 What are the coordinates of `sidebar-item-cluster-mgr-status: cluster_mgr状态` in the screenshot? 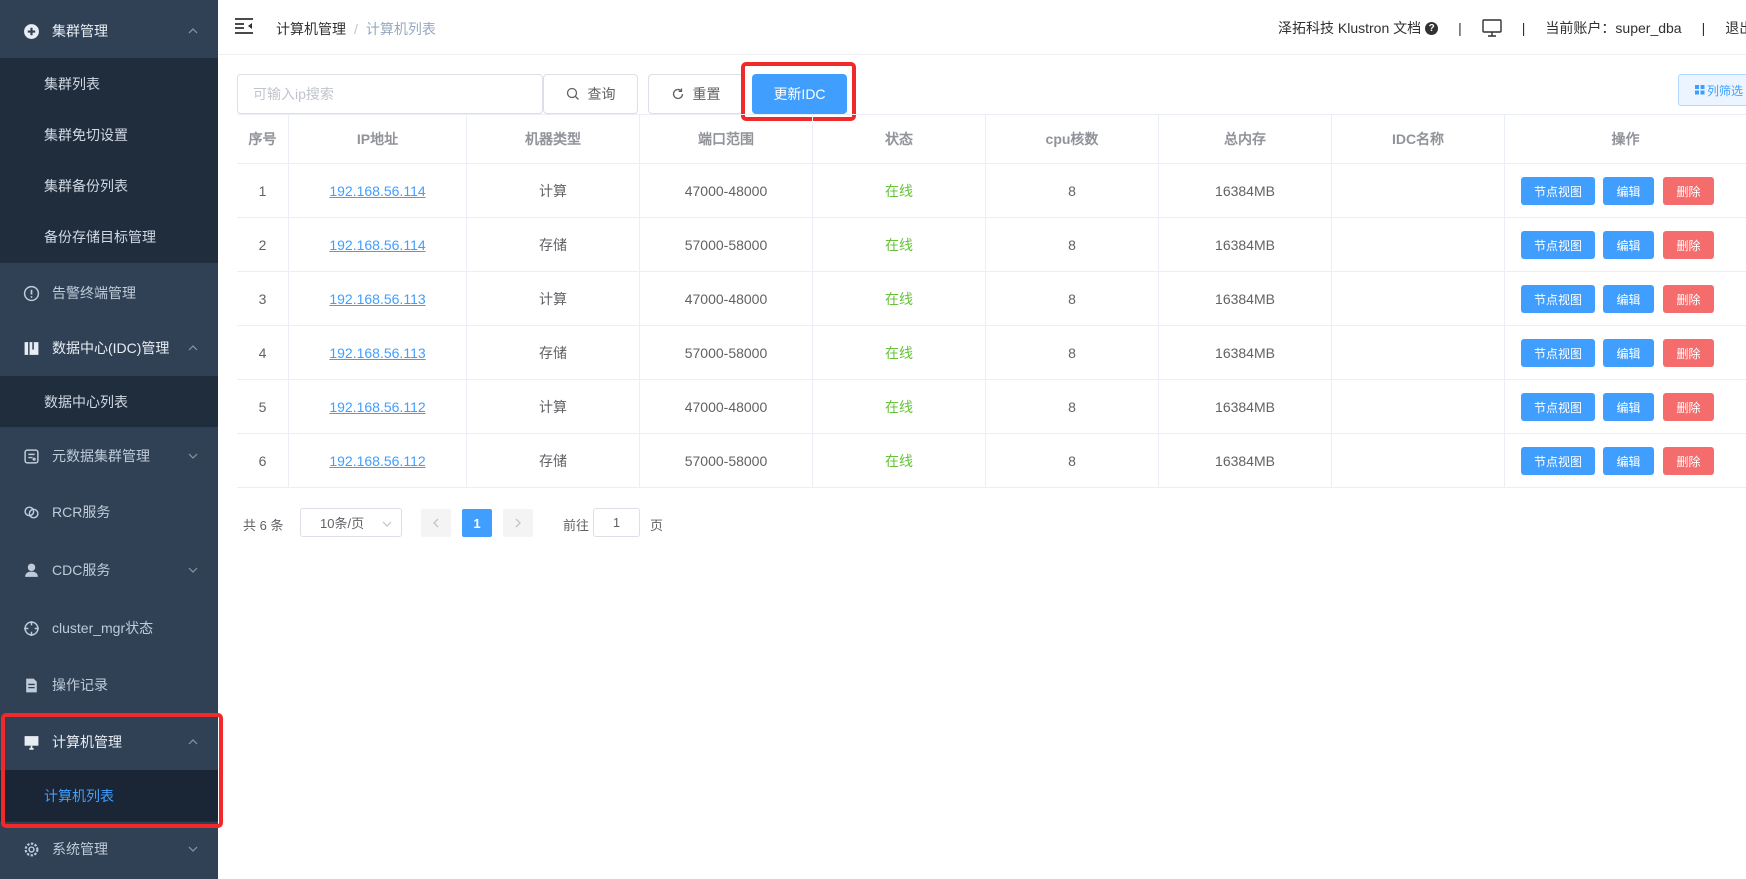 It's located at (109, 628).